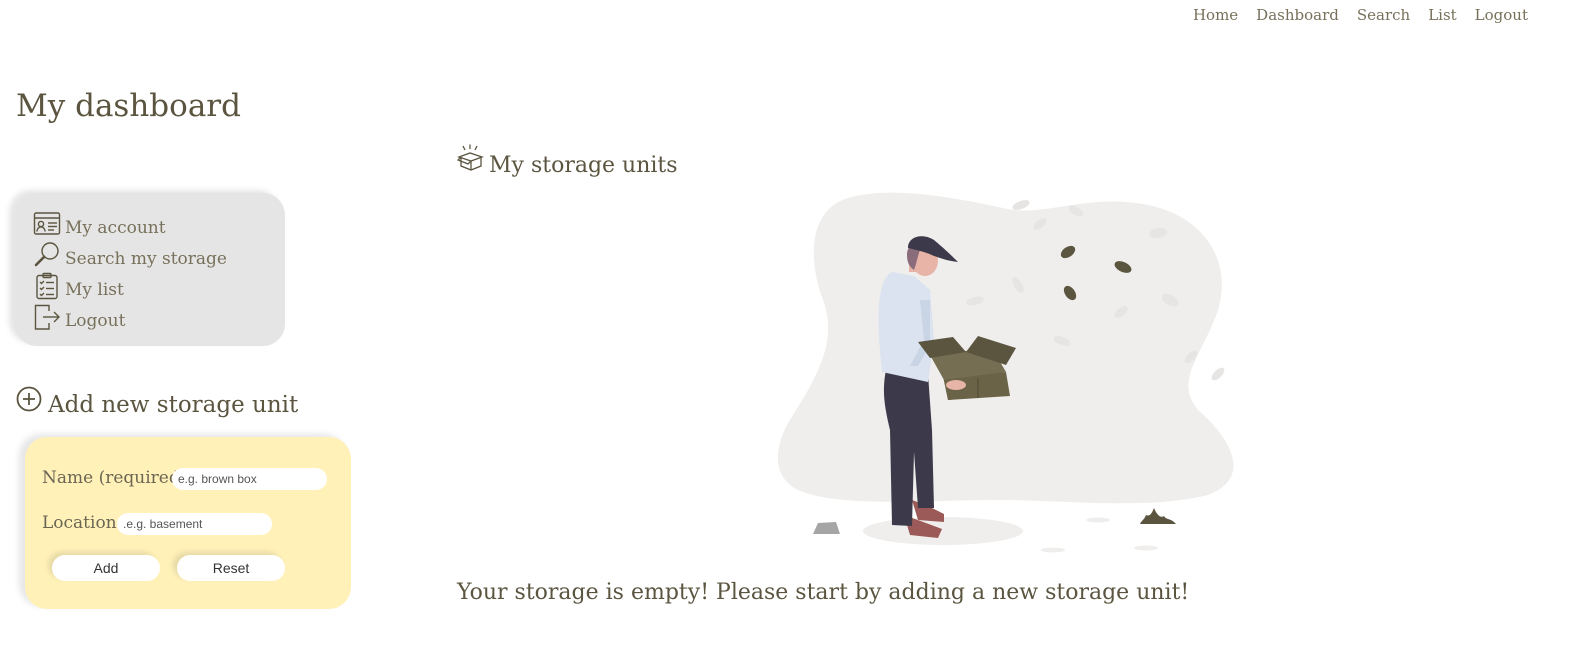  I want to click on exit-door-icon, so click(47, 317).